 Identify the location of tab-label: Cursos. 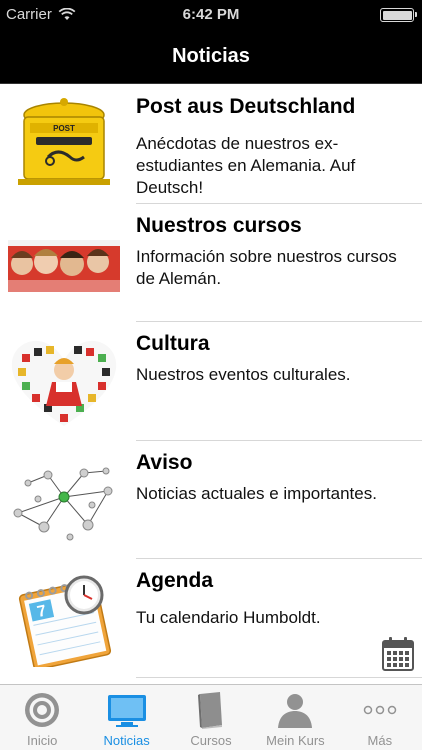
(211, 740).